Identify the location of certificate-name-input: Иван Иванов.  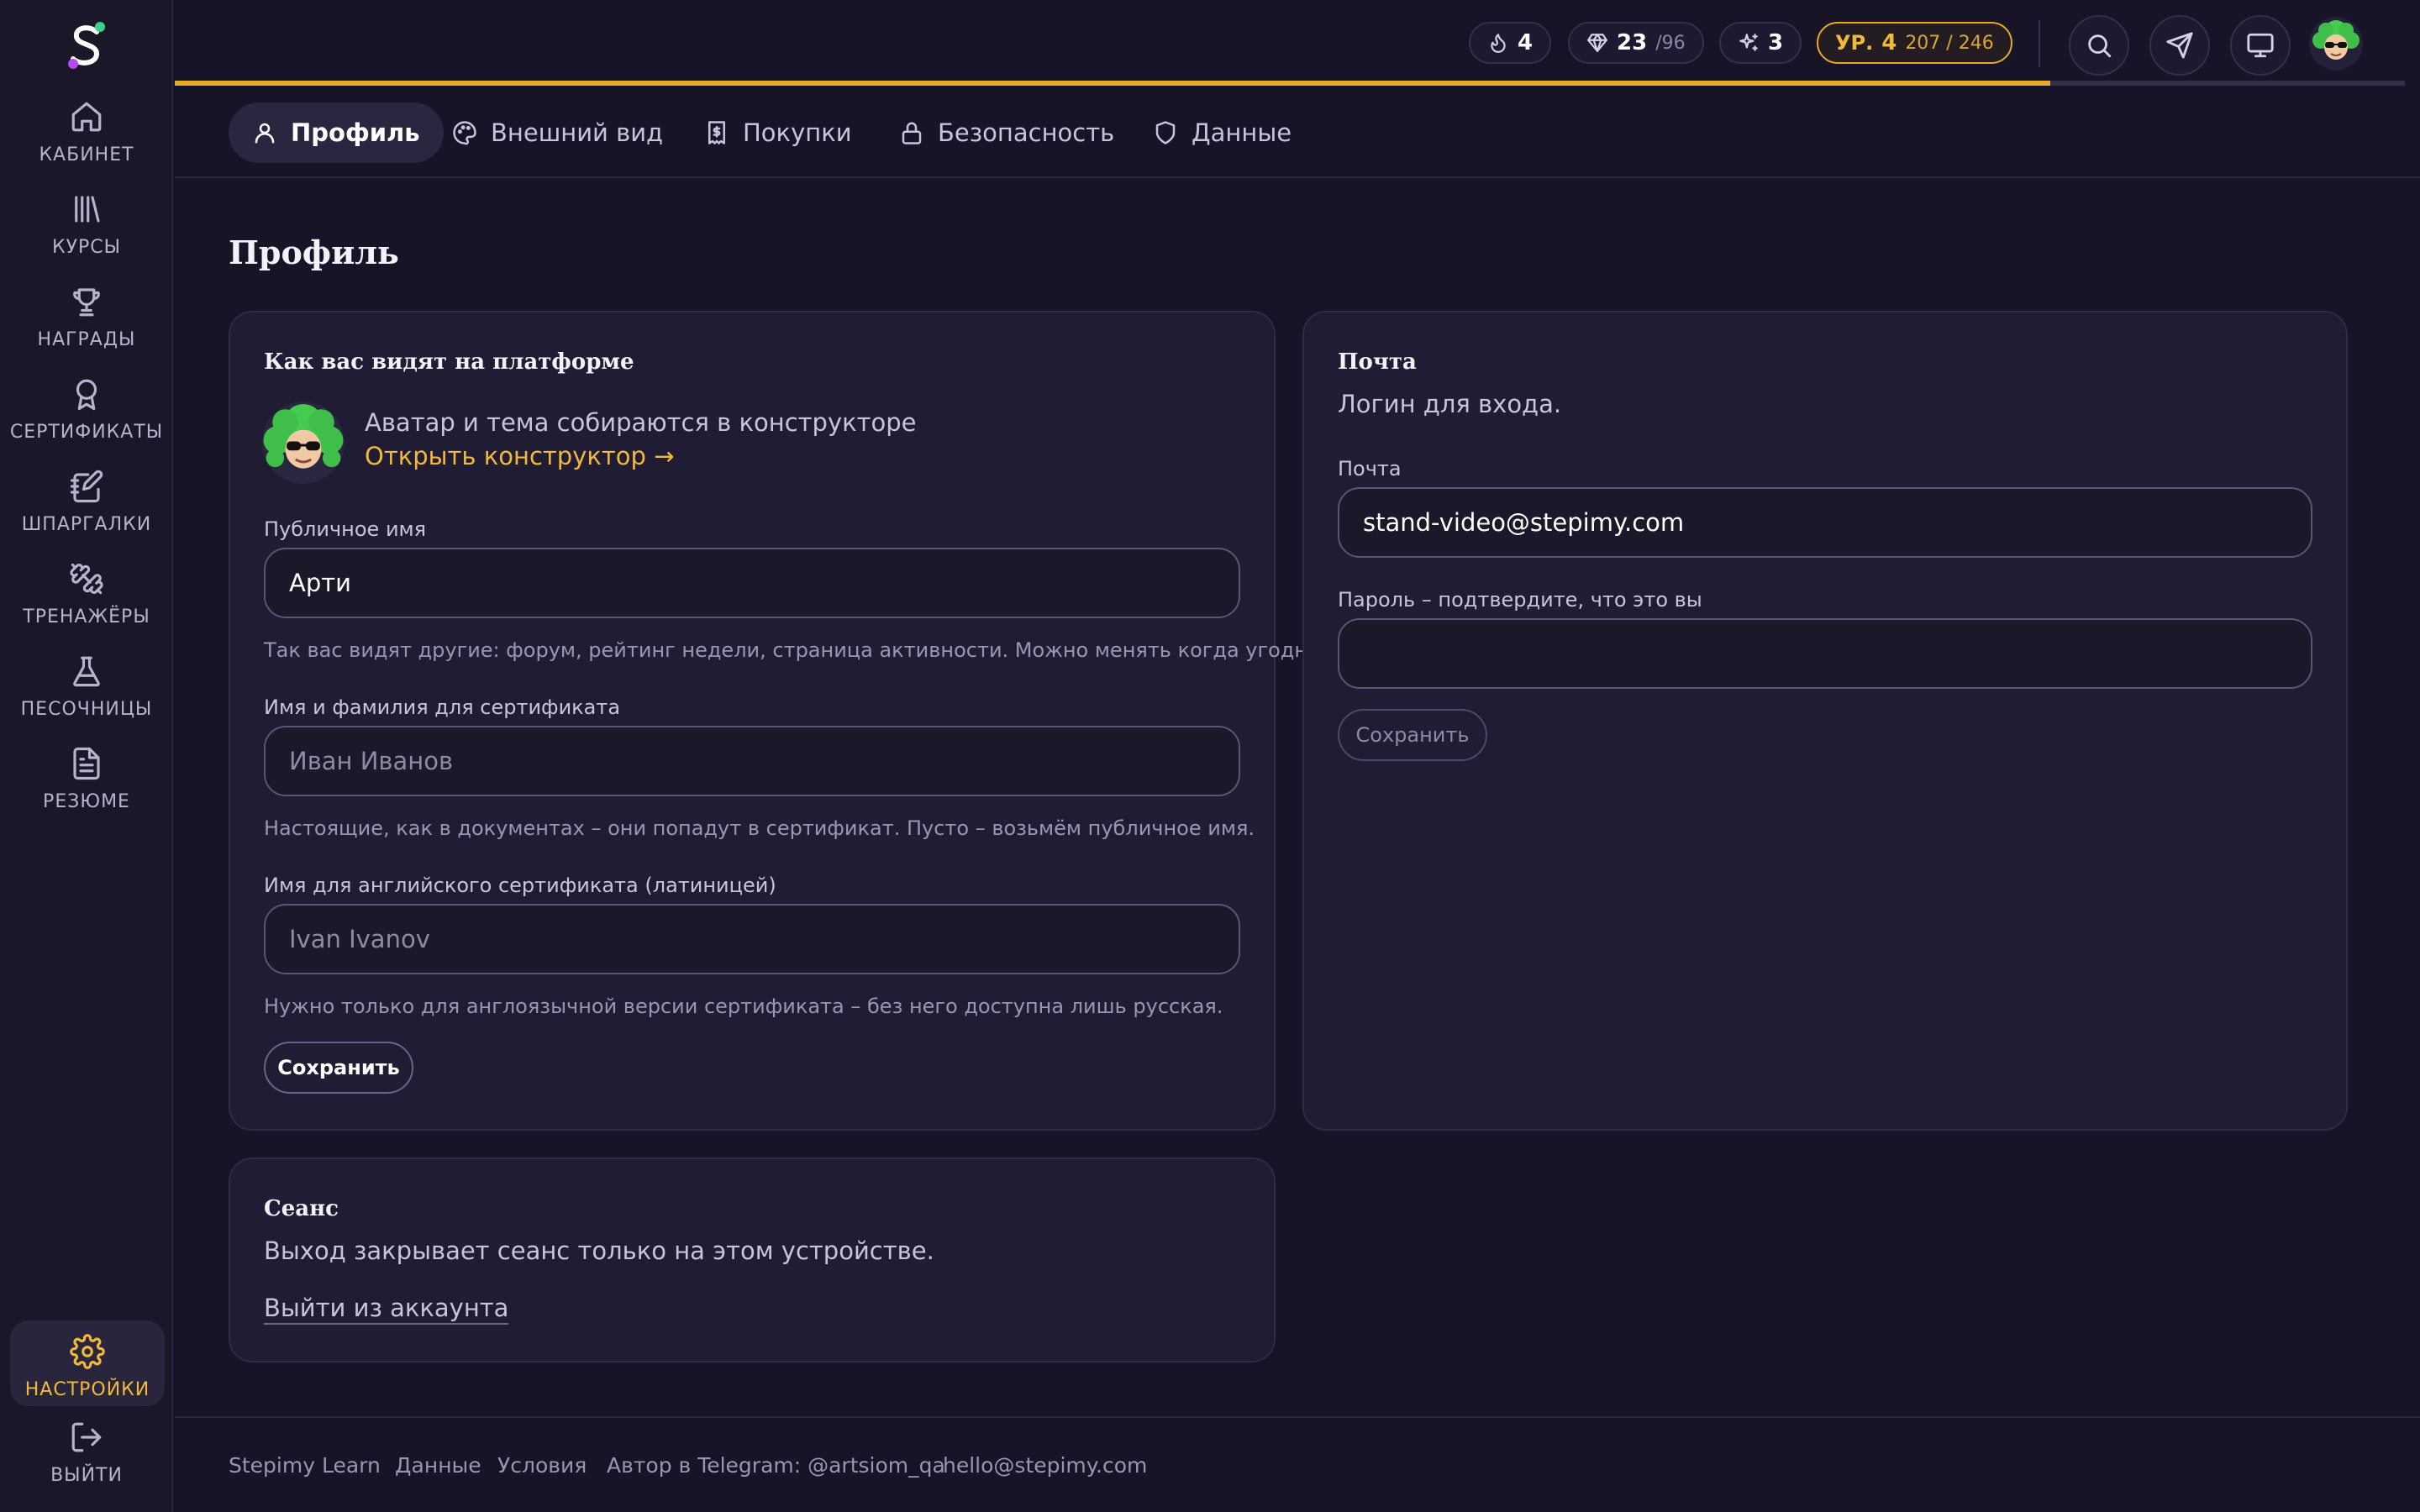
(752, 761).